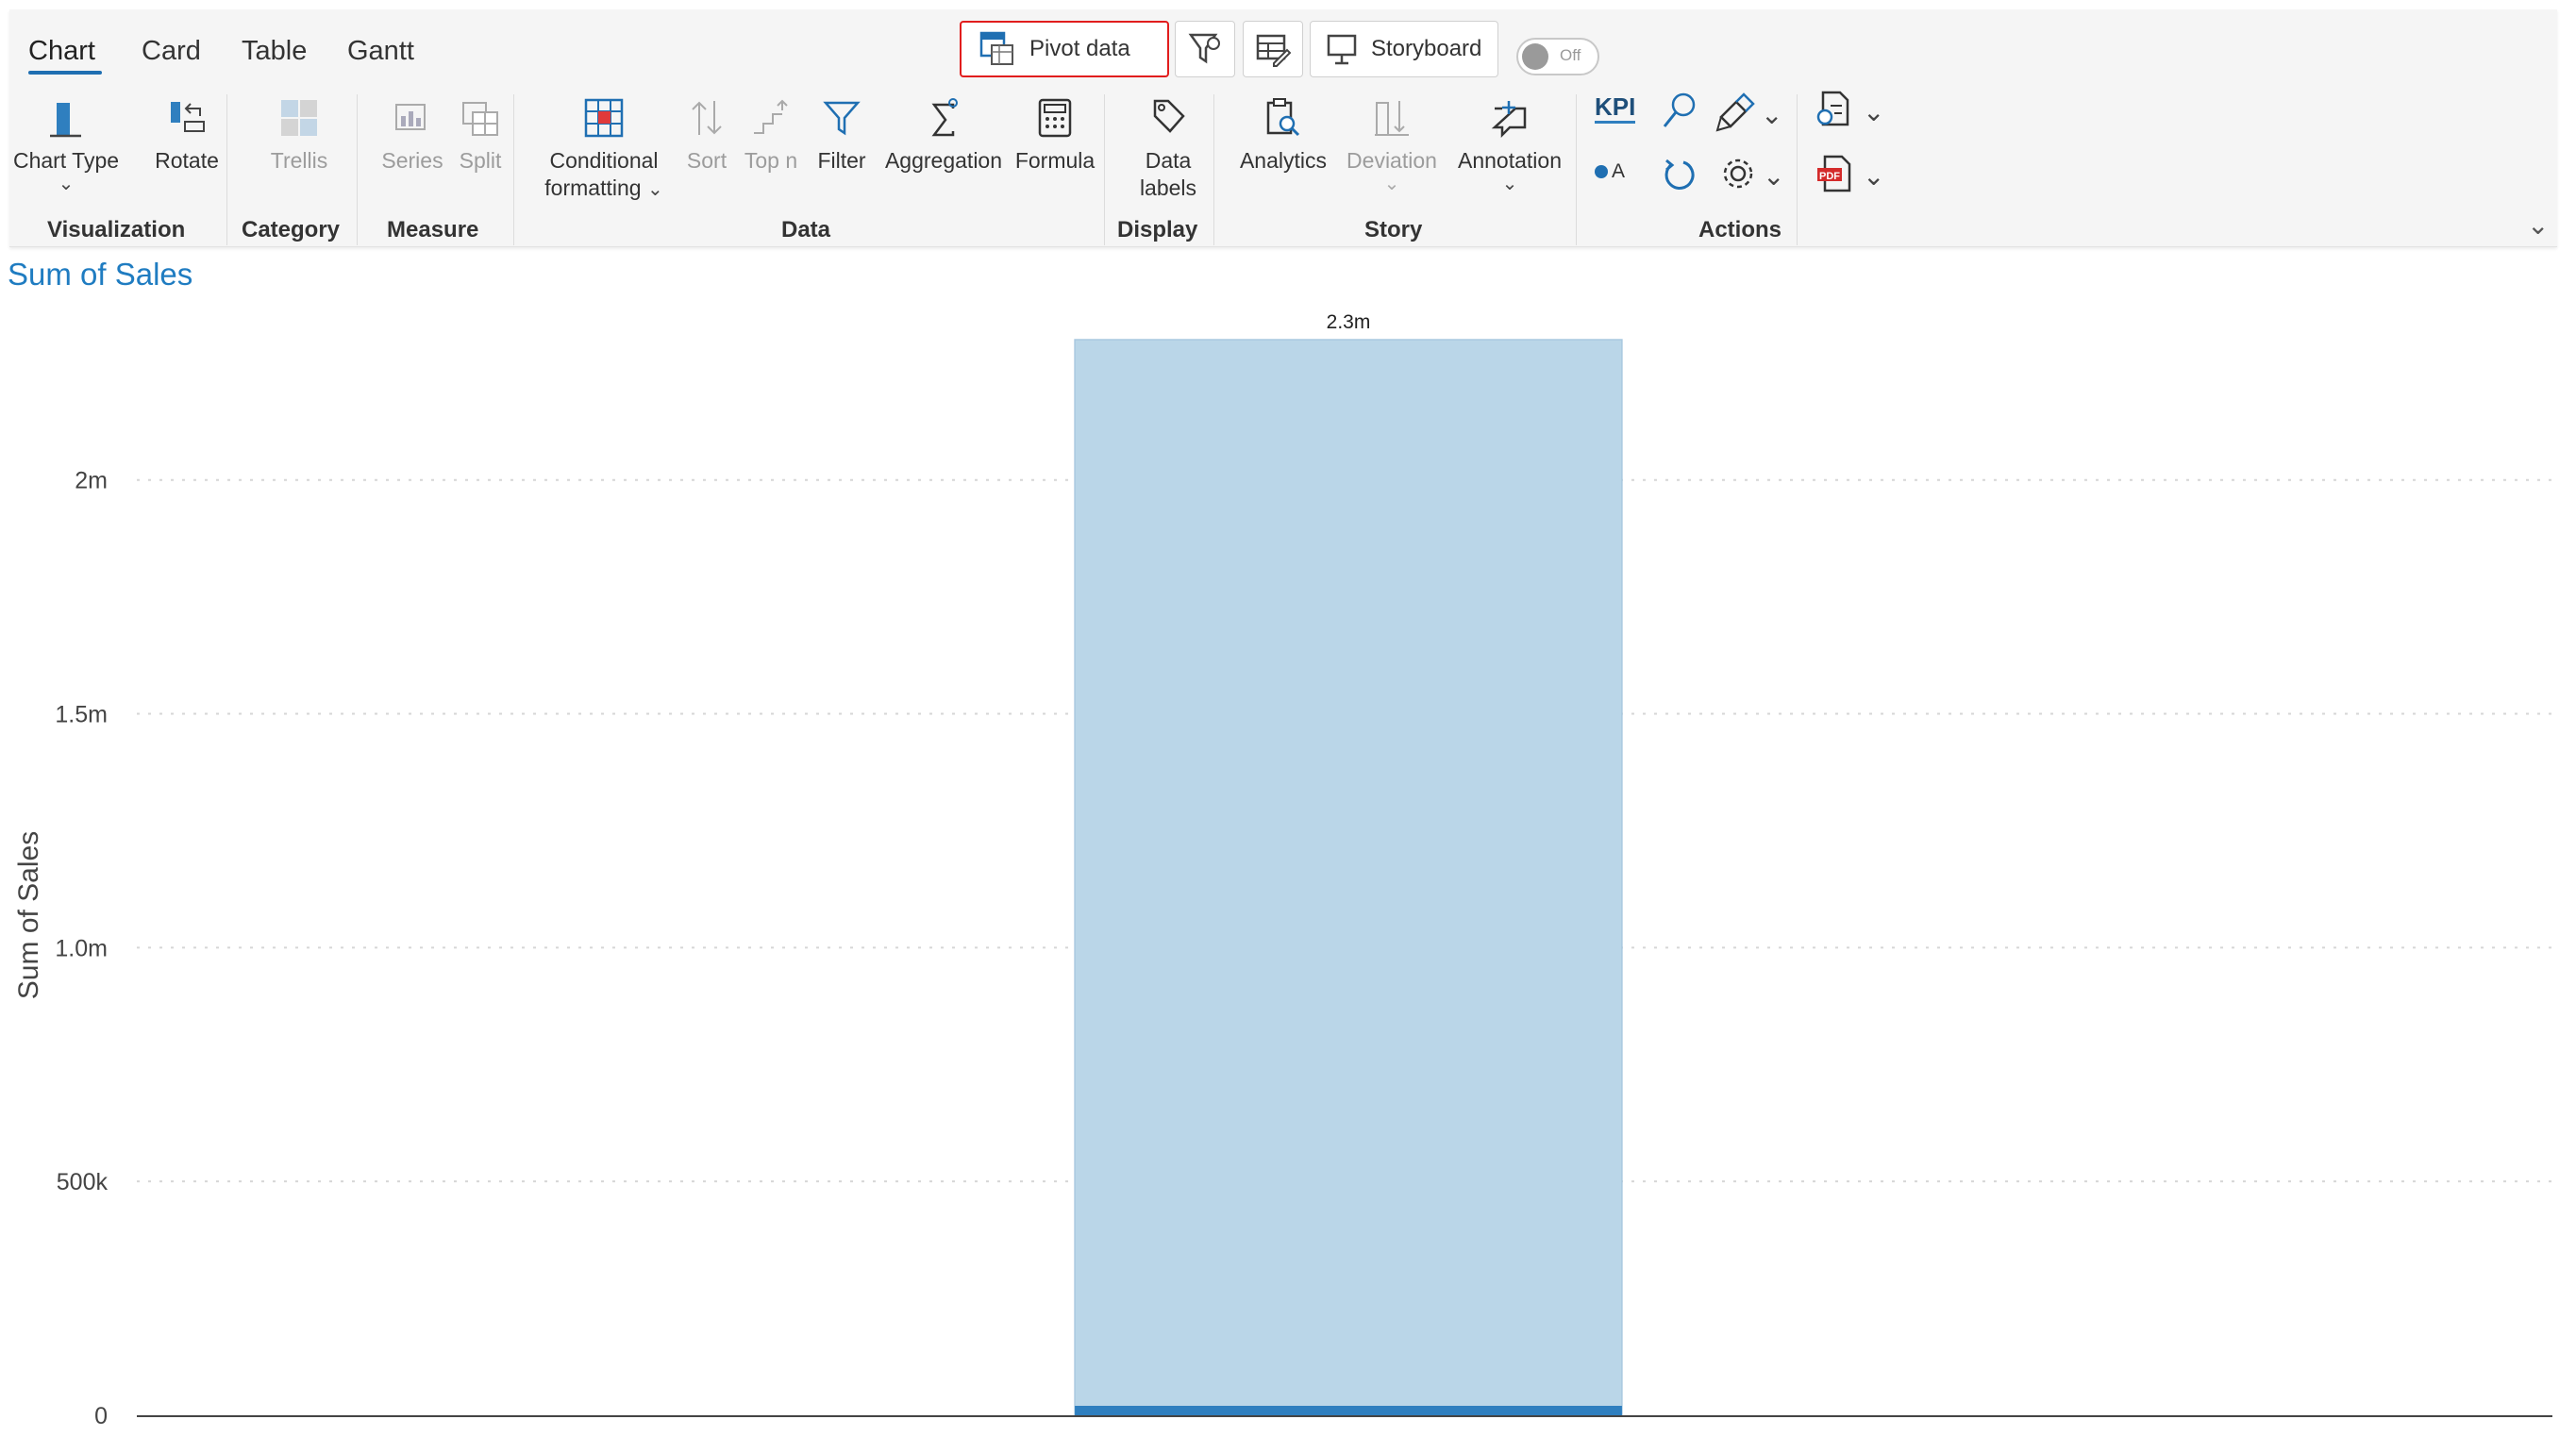 This screenshot has height=1453, width=2576. I want to click on series-button: Series, so click(412, 132).